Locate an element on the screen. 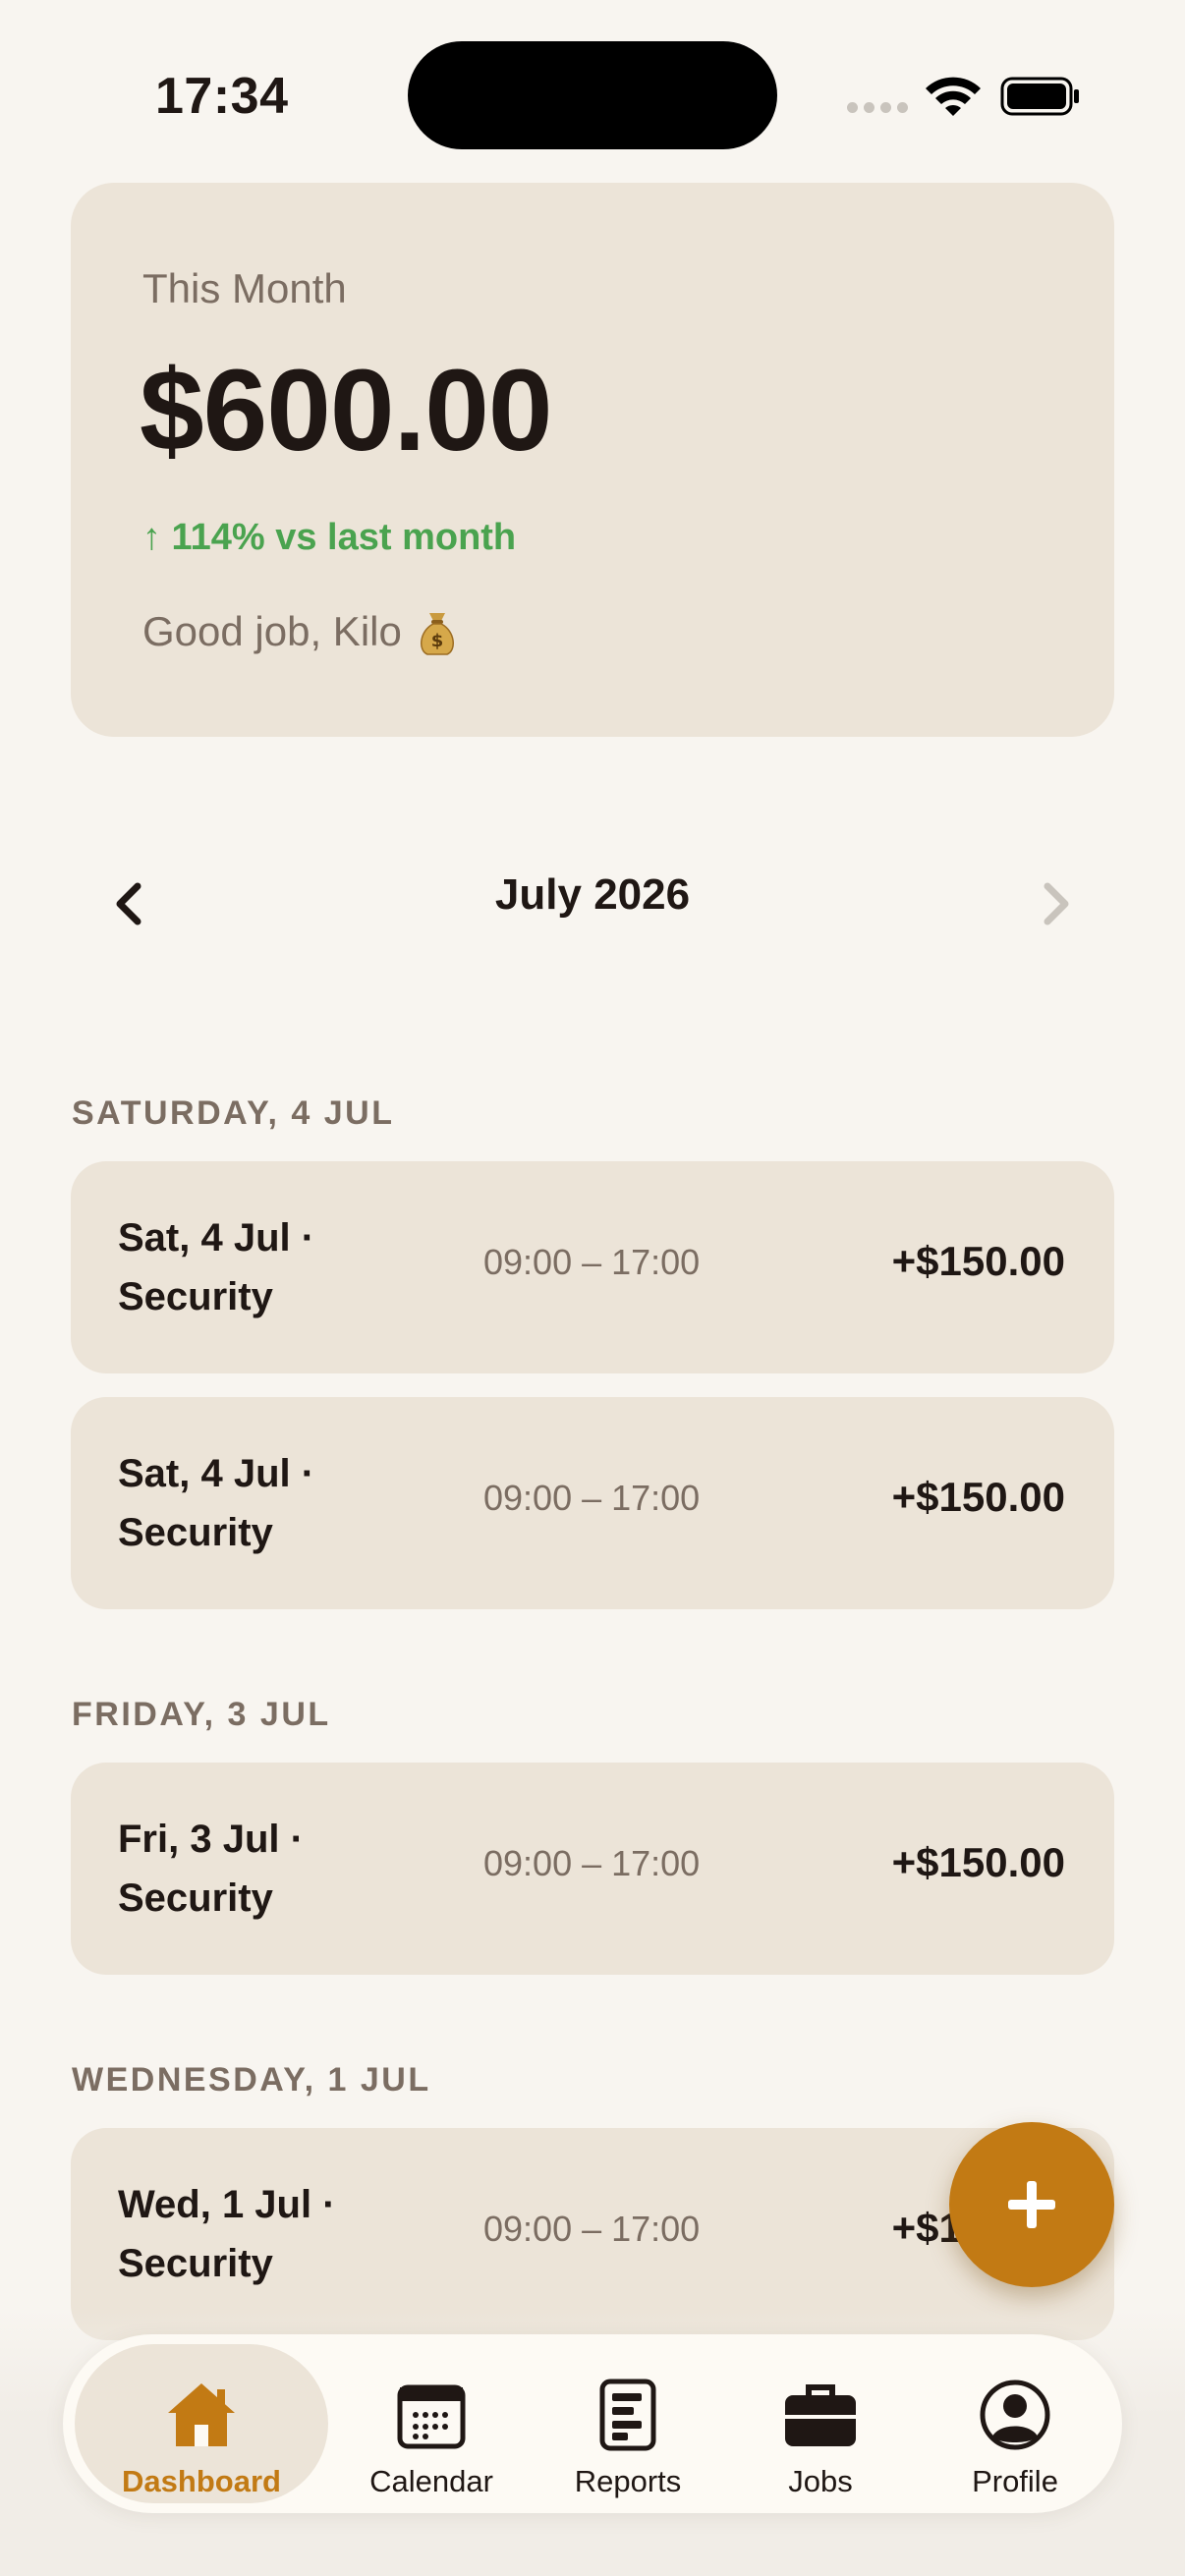  summary-label: This Month is located at coordinates (245, 288).